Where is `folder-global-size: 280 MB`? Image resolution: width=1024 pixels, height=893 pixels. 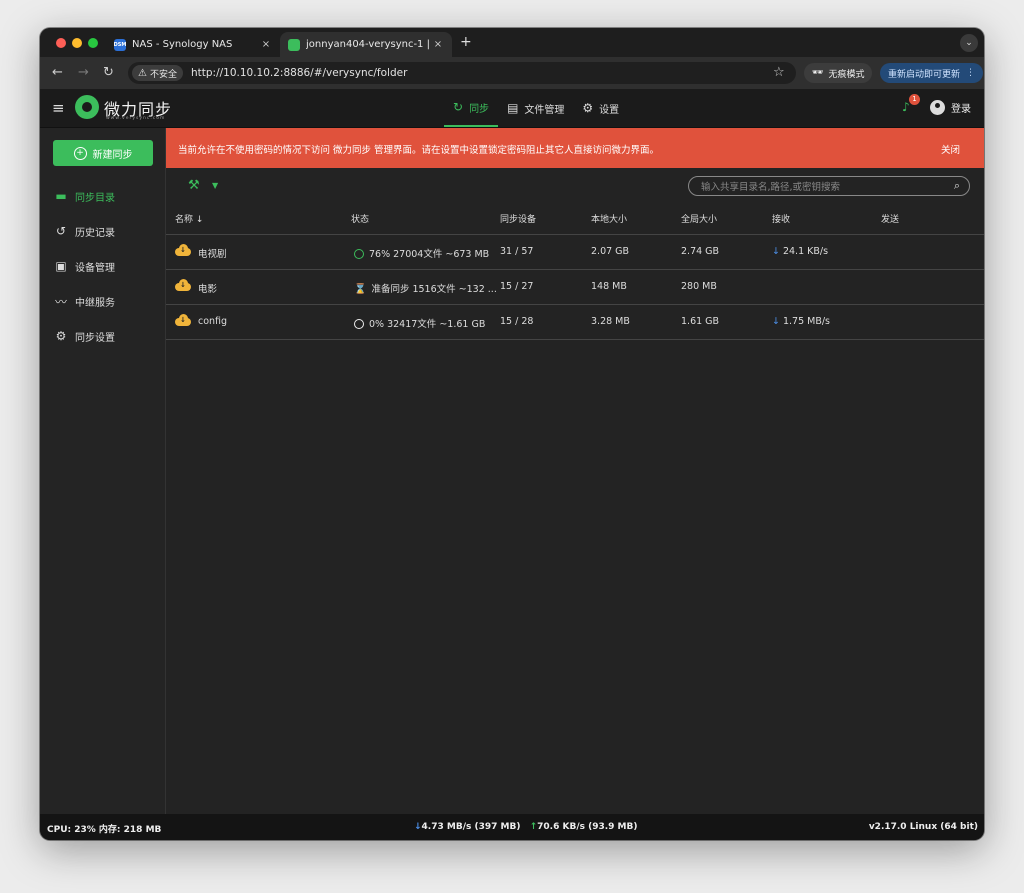
folder-global-size: 280 MB is located at coordinates (699, 286).